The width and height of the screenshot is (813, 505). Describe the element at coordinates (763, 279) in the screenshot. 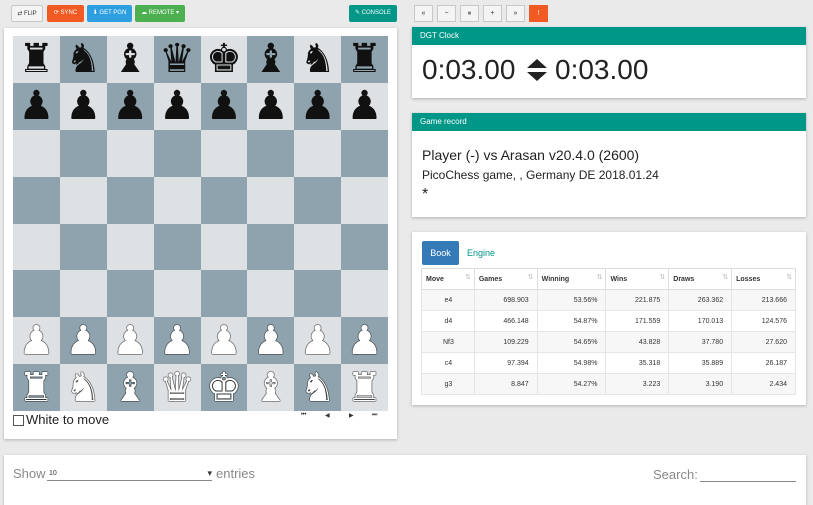

I see `col-losses: Losses ⇅` at that location.